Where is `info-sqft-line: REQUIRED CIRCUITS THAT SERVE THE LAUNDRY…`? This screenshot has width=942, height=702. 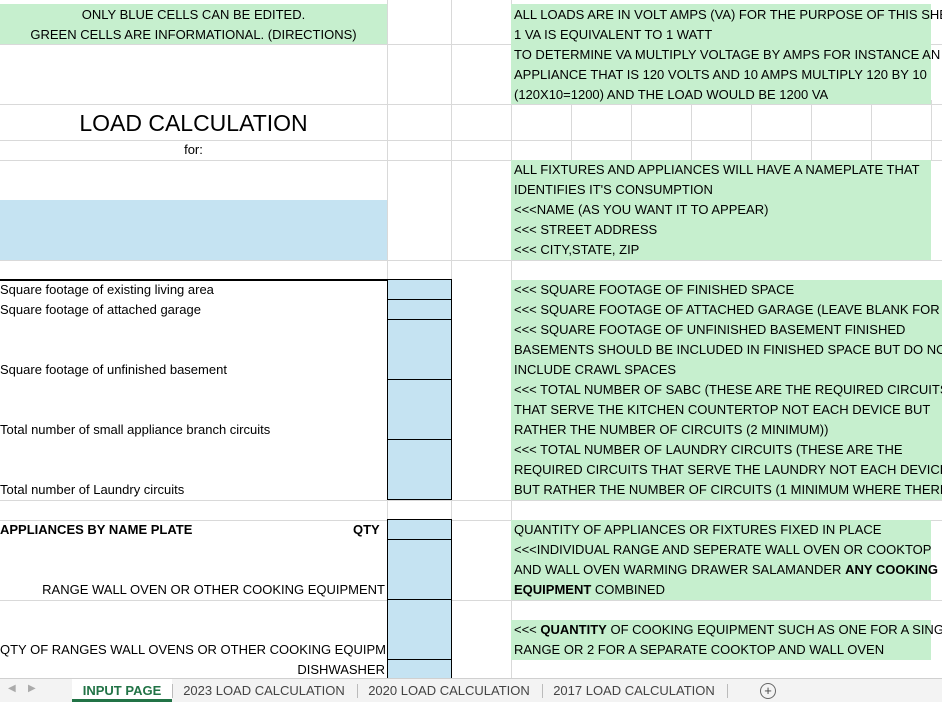
info-sqft-line: REQUIRED CIRCUITS THAT SERVE THE LAUNDRY… is located at coordinates (728, 469).